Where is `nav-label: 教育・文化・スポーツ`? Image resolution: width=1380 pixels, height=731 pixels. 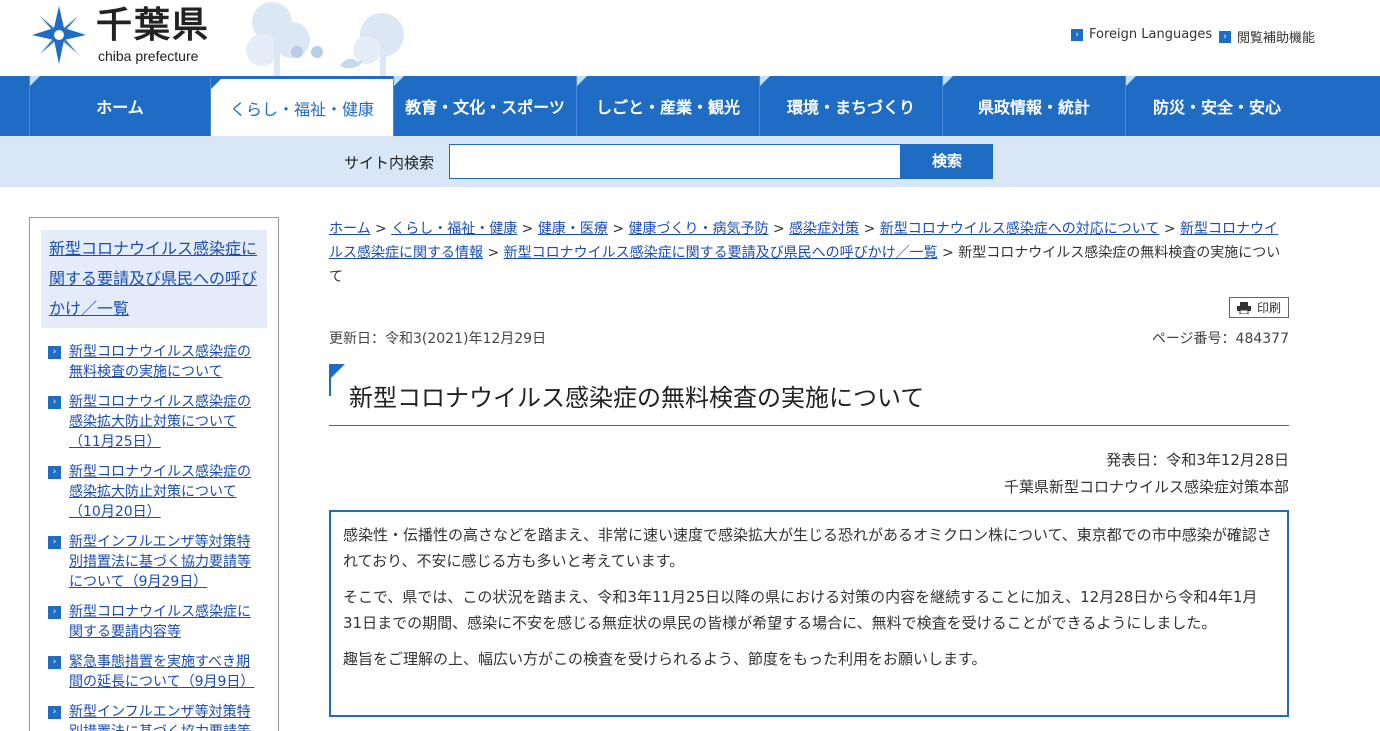 nav-label: 教育・文化・スポーツ is located at coordinates (485, 107).